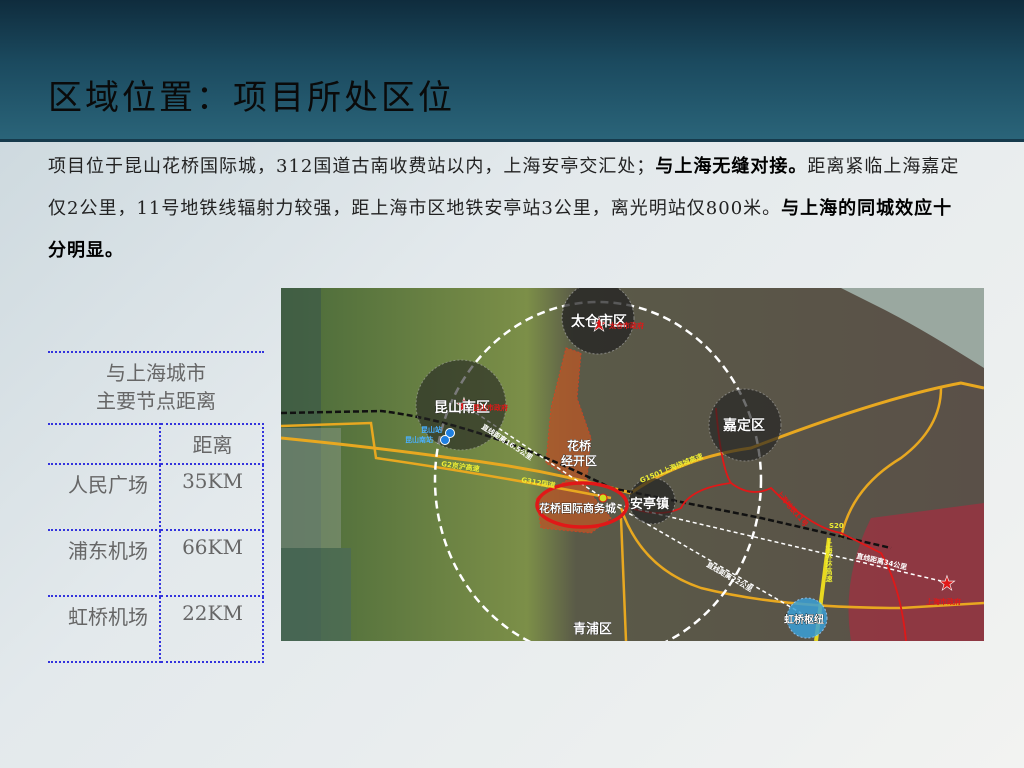  Describe the element at coordinates (603, 498) in the screenshot. I see `project-marker-icon` at that location.